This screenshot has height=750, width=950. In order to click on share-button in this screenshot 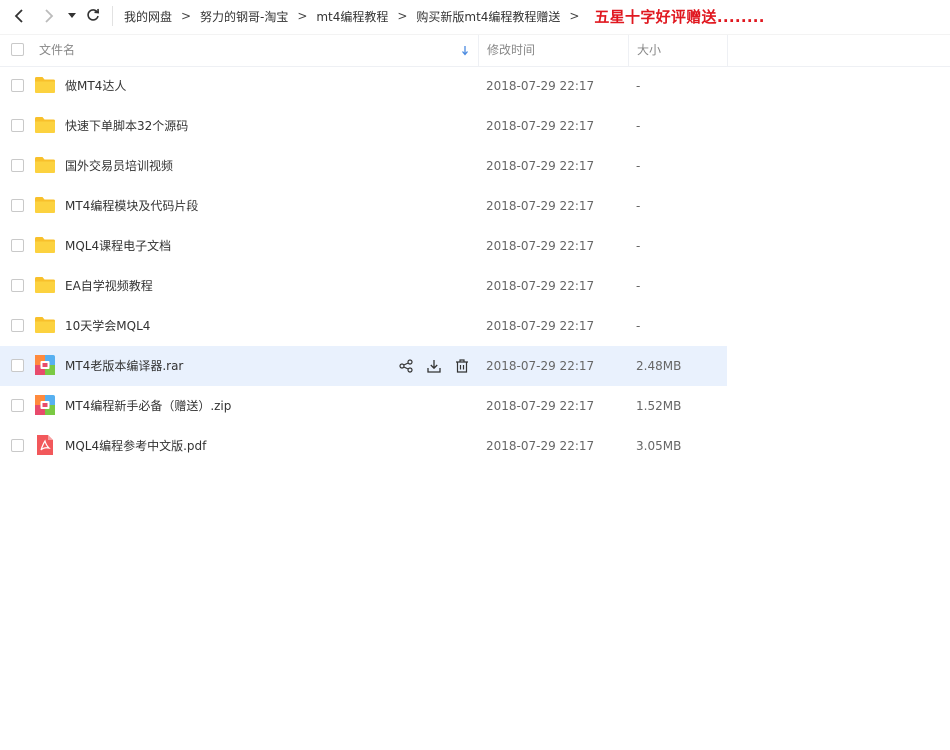, I will do `click(405, 366)`.